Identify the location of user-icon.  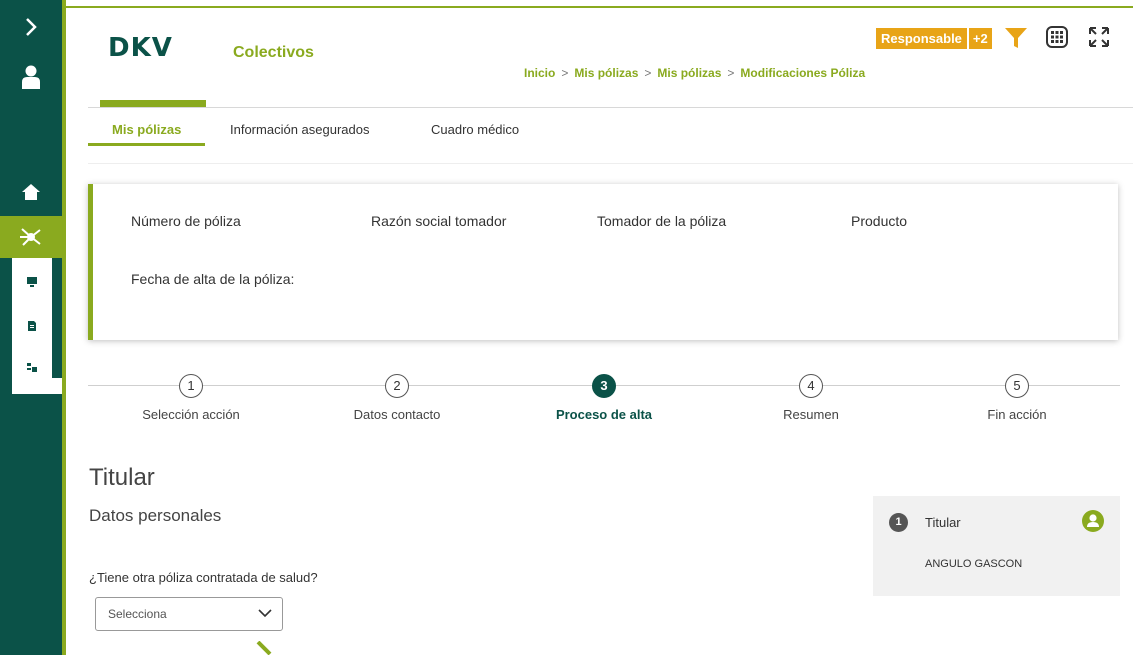
(31, 77).